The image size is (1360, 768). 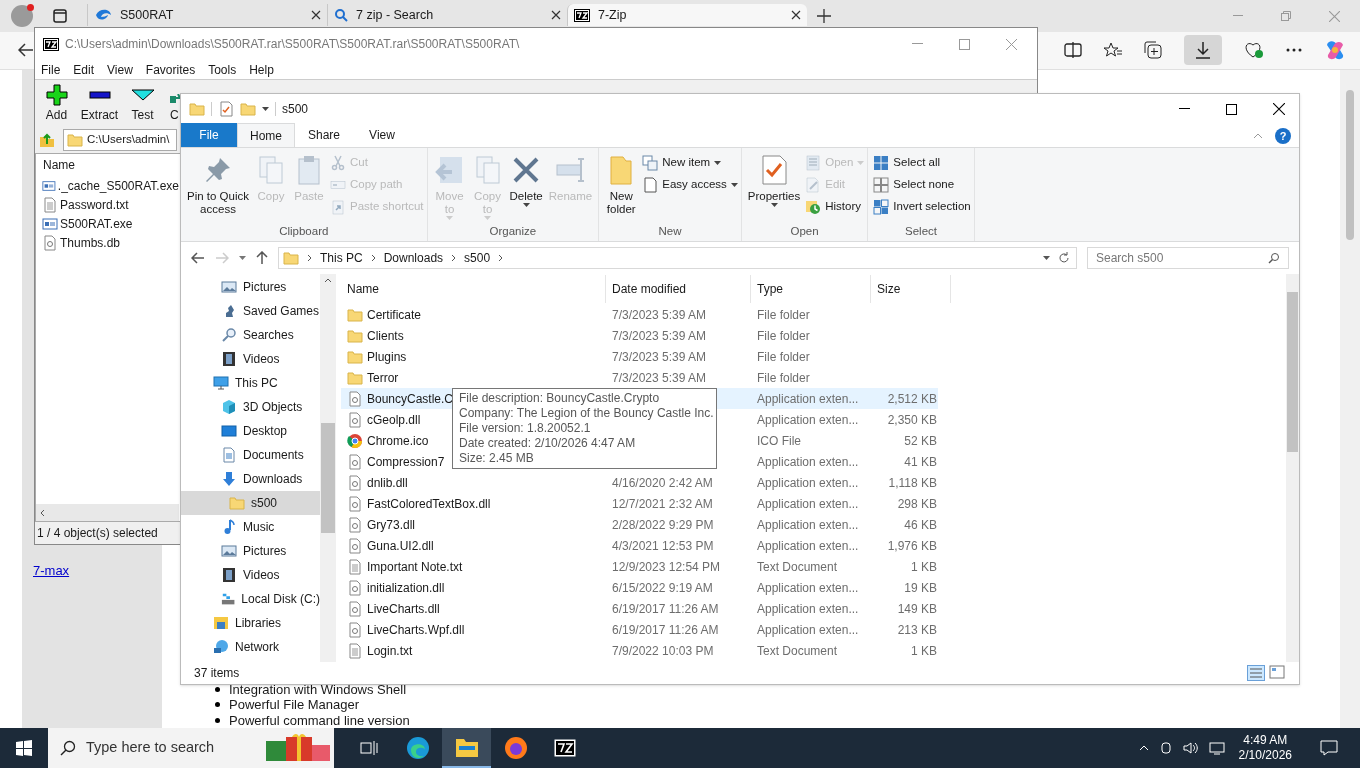 What do you see at coordinates (222, 69) in the screenshot?
I see `menu-item: Tools` at bounding box center [222, 69].